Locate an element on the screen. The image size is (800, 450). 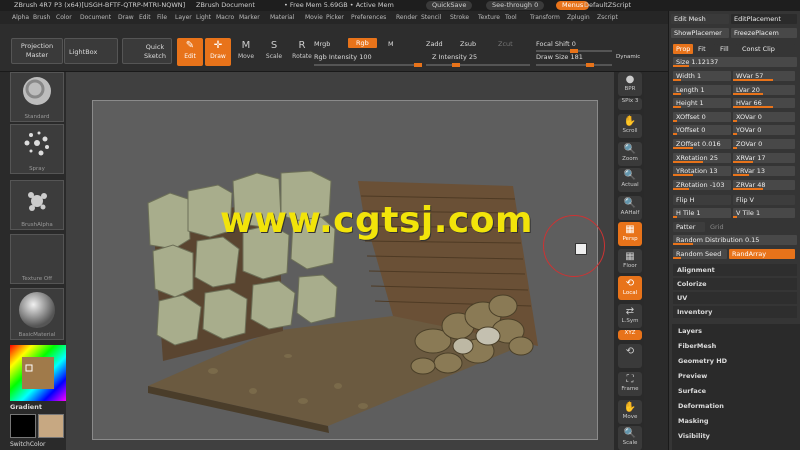
grid-button: Grid is located at coordinates (722, 227).